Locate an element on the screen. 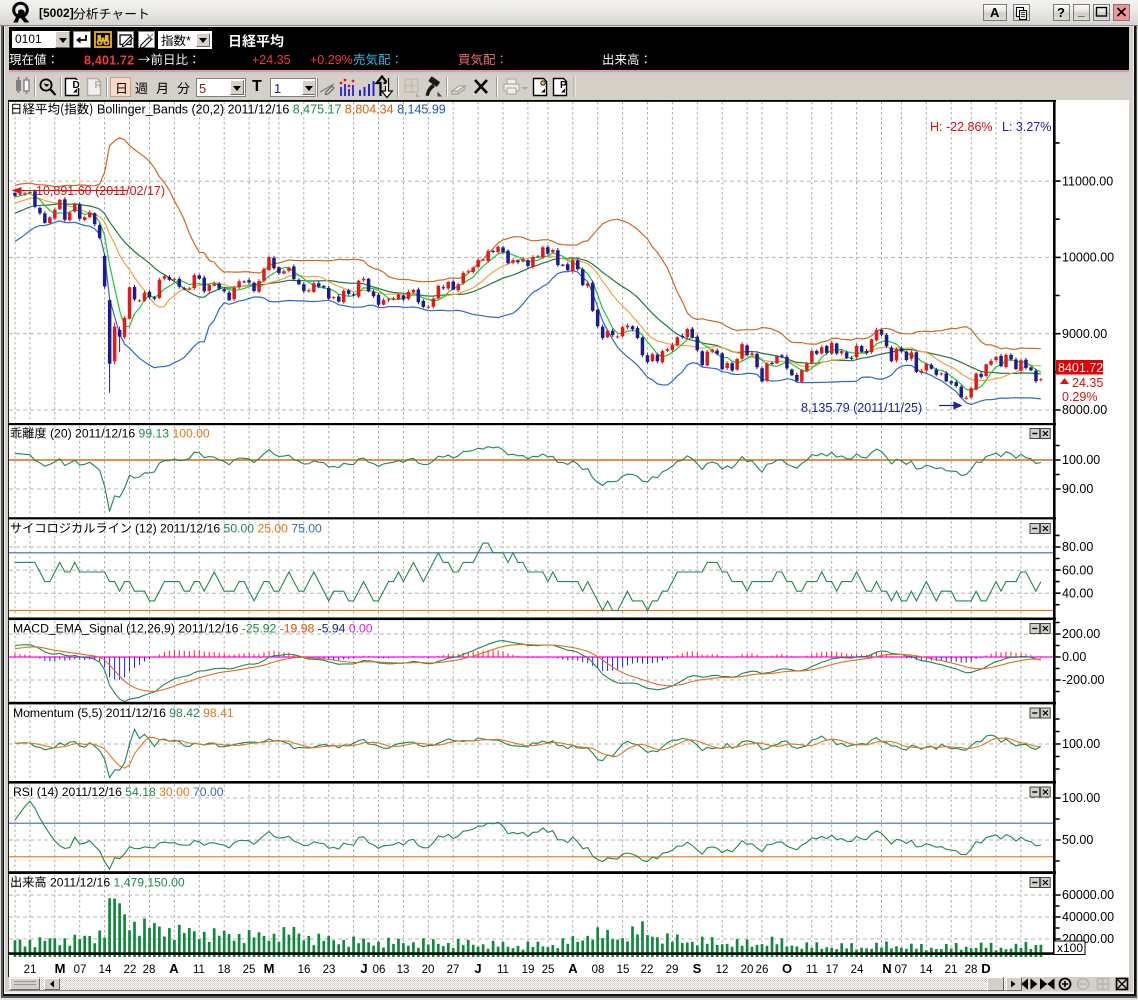 The image size is (1138, 1000). svg-text: 12 is located at coordinates (722, 970).